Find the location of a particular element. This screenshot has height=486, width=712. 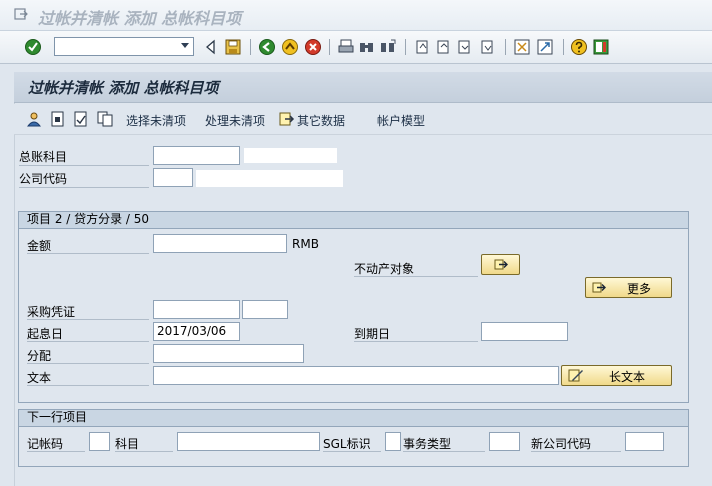

text-input is located at coordinates (356, 375).